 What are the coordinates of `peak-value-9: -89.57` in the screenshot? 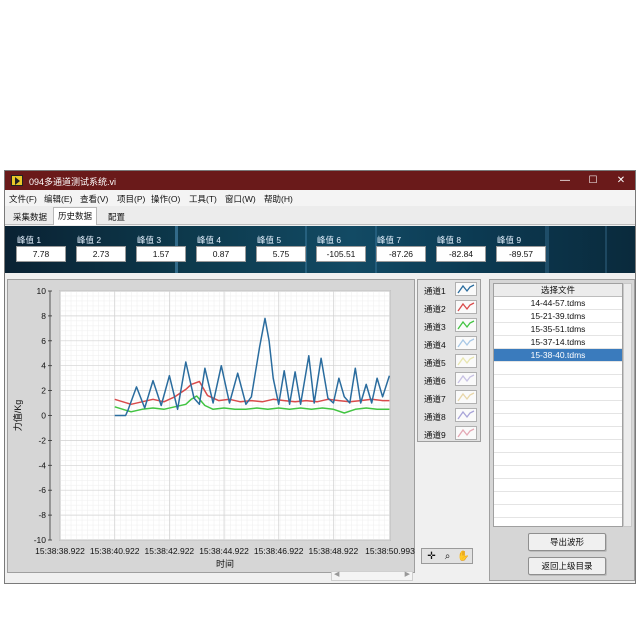 It's located at (521, 254).